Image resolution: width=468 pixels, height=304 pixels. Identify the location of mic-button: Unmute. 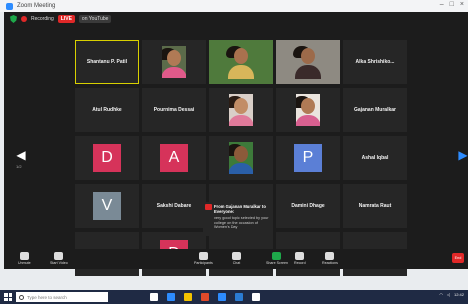
(24, 258).